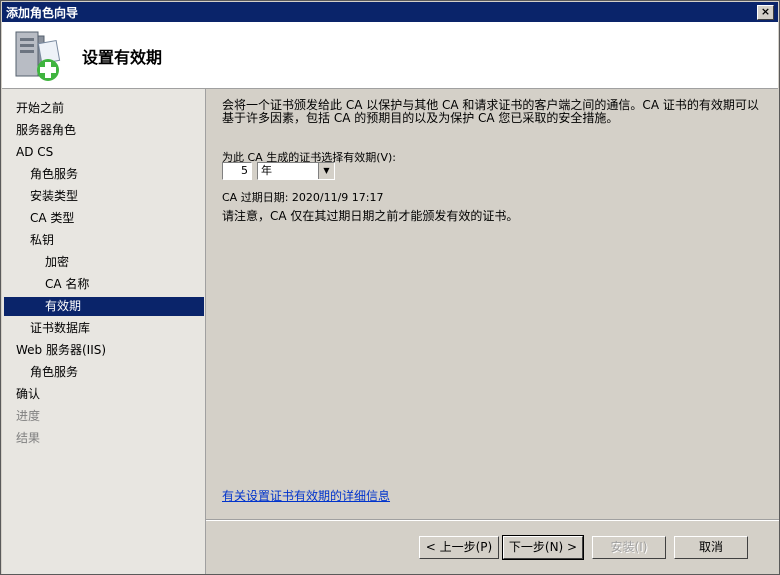  What do you see at coordinates (104, 284) in the screenshot?
I see `nav-step-item: CA 名称` at bounding box center [104, 284].